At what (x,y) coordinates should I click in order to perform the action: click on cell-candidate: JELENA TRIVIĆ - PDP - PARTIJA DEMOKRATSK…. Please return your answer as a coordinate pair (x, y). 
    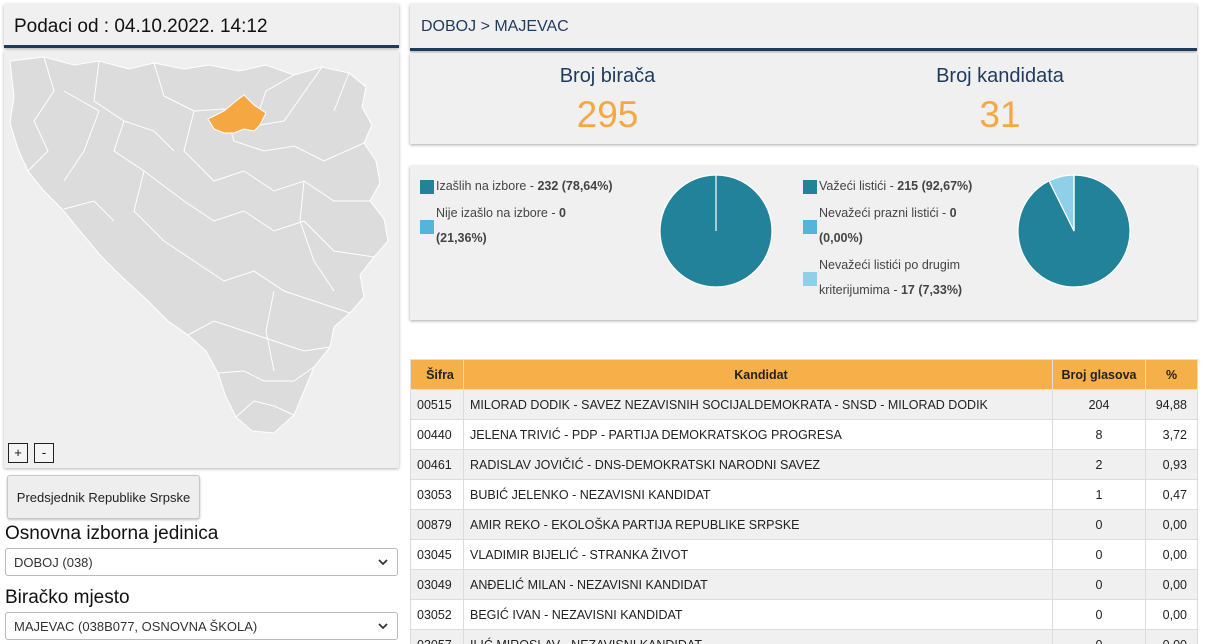
    Looking at the image, I should click on (758, 434).